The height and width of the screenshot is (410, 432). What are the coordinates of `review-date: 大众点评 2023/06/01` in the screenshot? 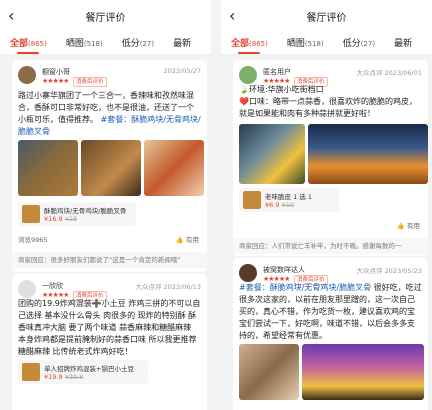 It's located at (389, 73).